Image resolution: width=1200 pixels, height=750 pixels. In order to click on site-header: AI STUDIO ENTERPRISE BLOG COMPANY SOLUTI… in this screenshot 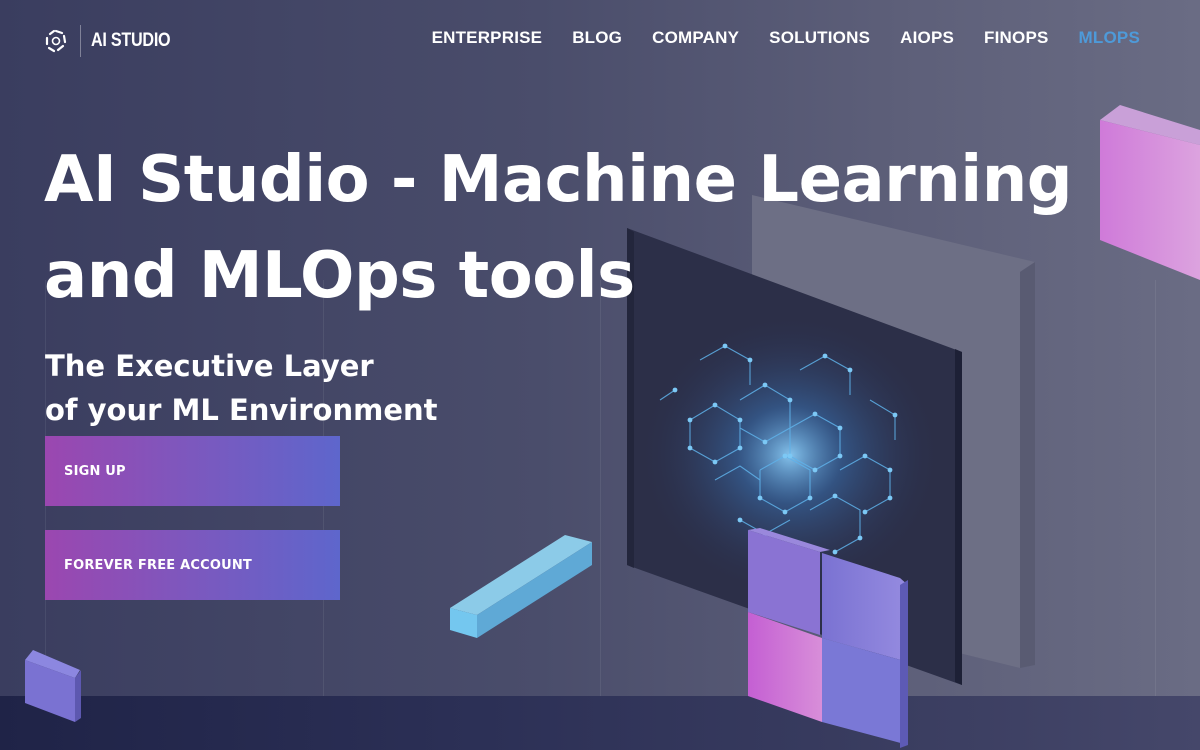, I will do `click(600, 40)`.